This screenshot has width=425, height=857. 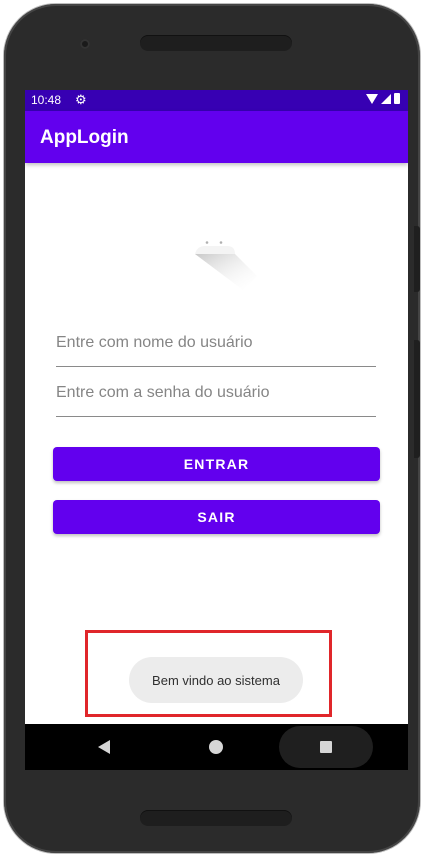 What do you see at coordinates (326, 747) in the screenshot?
I see `recent-apps-icon` at bounding box center [326, 747].